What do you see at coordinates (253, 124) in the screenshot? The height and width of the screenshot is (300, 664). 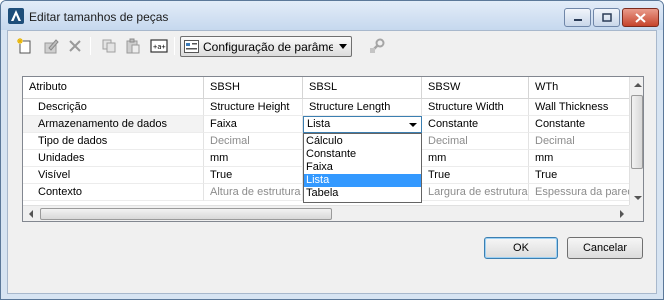 I see `table-cell: Faixa` at bounding box center [253, 124].